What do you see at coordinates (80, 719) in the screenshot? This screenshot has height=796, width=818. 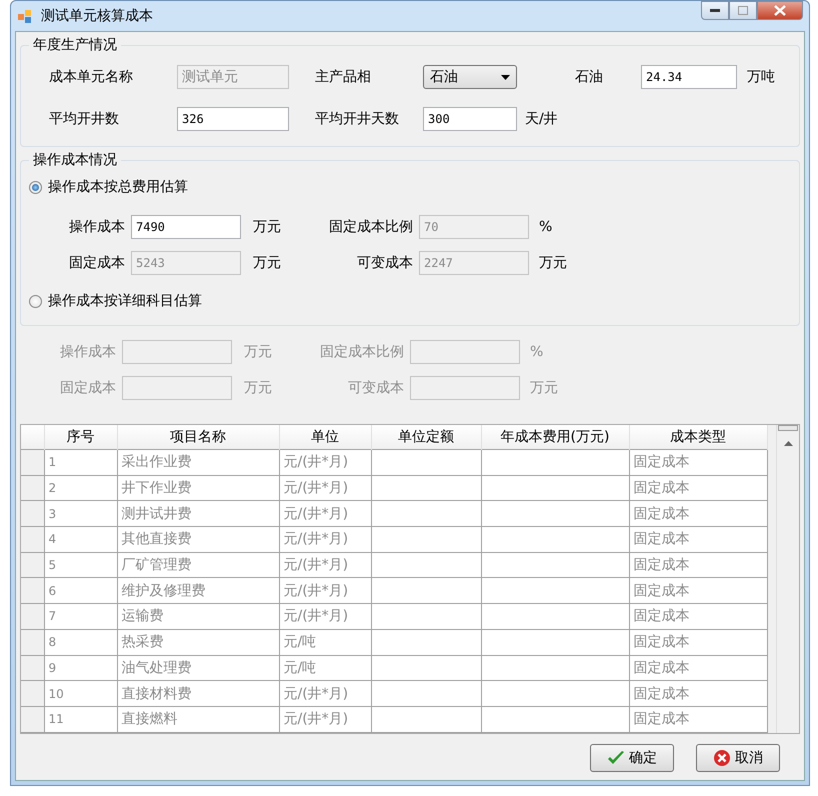 I see `table-cell: 11` at bounding box center [80, 719].